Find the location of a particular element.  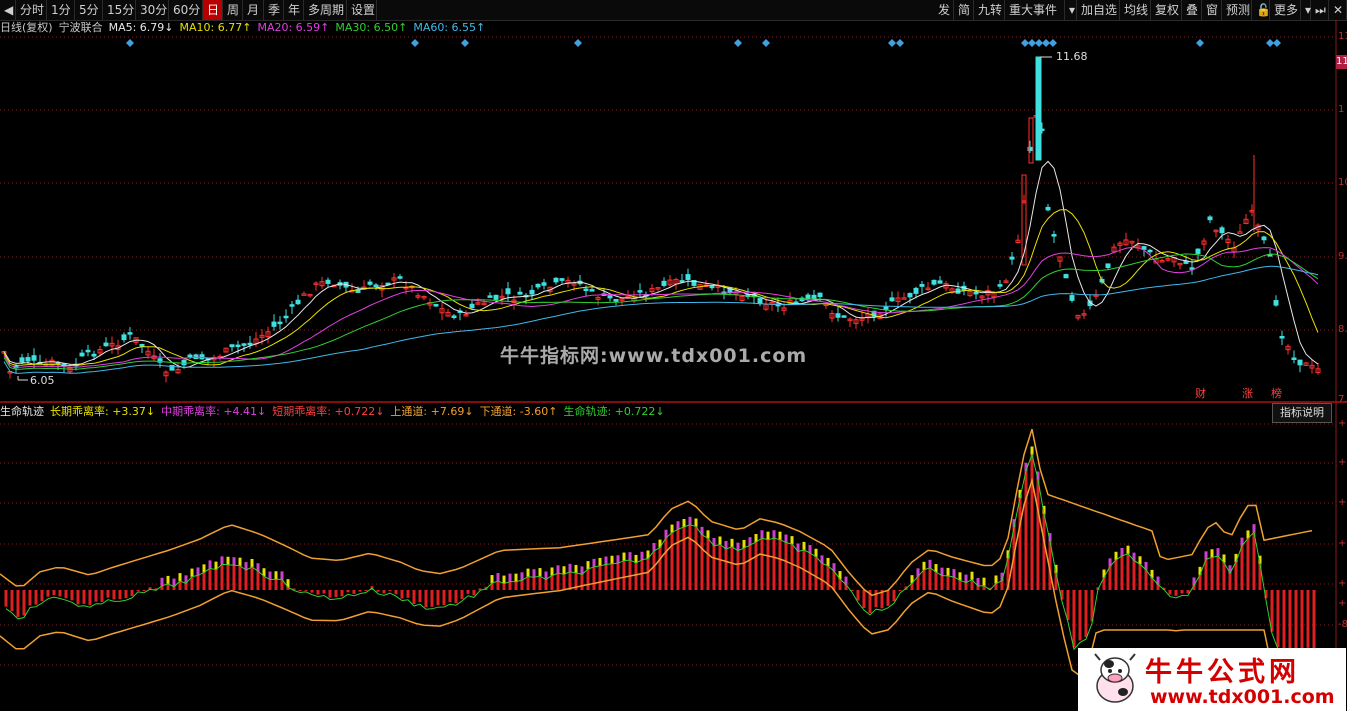

event-tag: 涨 is located at coordinates (1247, 393).